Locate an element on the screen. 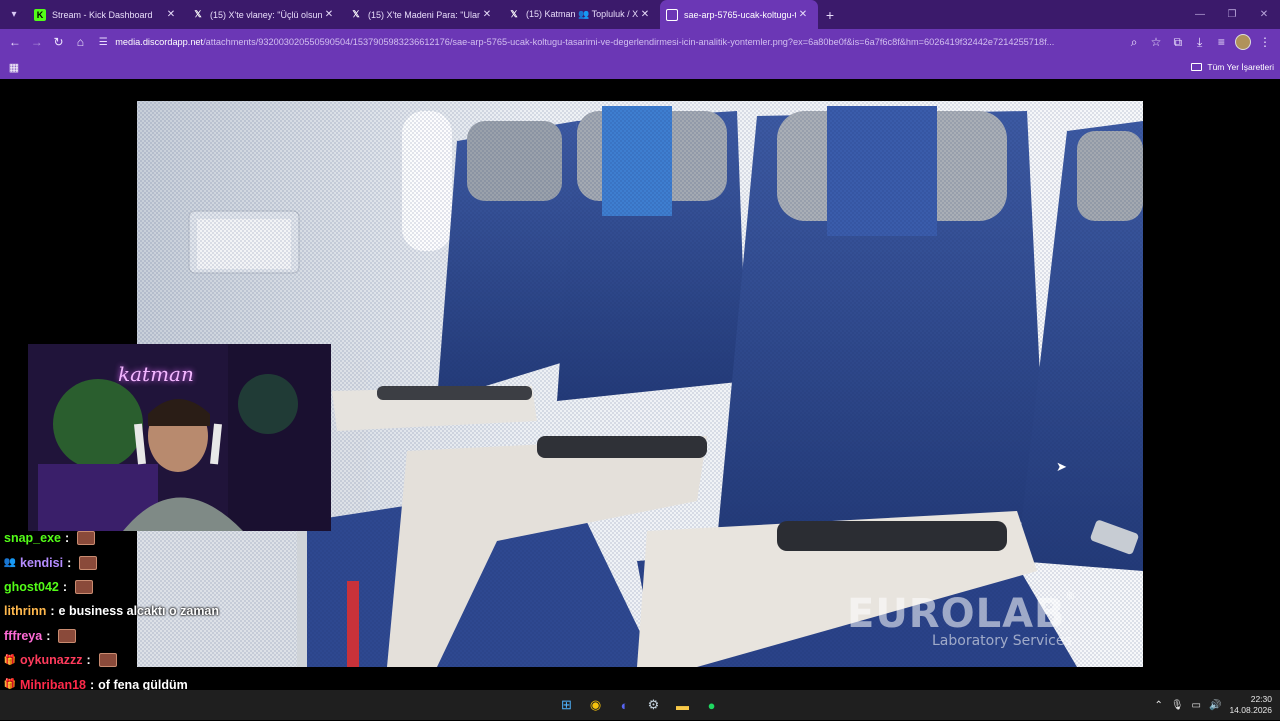 The height and width of the screenshot is (721, 1280). apps-grid-icon: ▦ is located at coordinates (14, 67).